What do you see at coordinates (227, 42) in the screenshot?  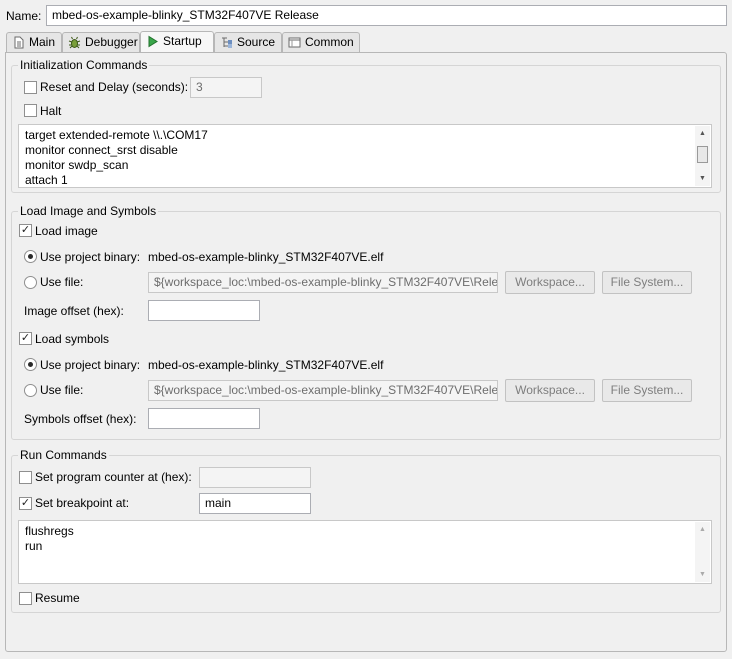 I see `source-icon` at bounding box center [227, 42].